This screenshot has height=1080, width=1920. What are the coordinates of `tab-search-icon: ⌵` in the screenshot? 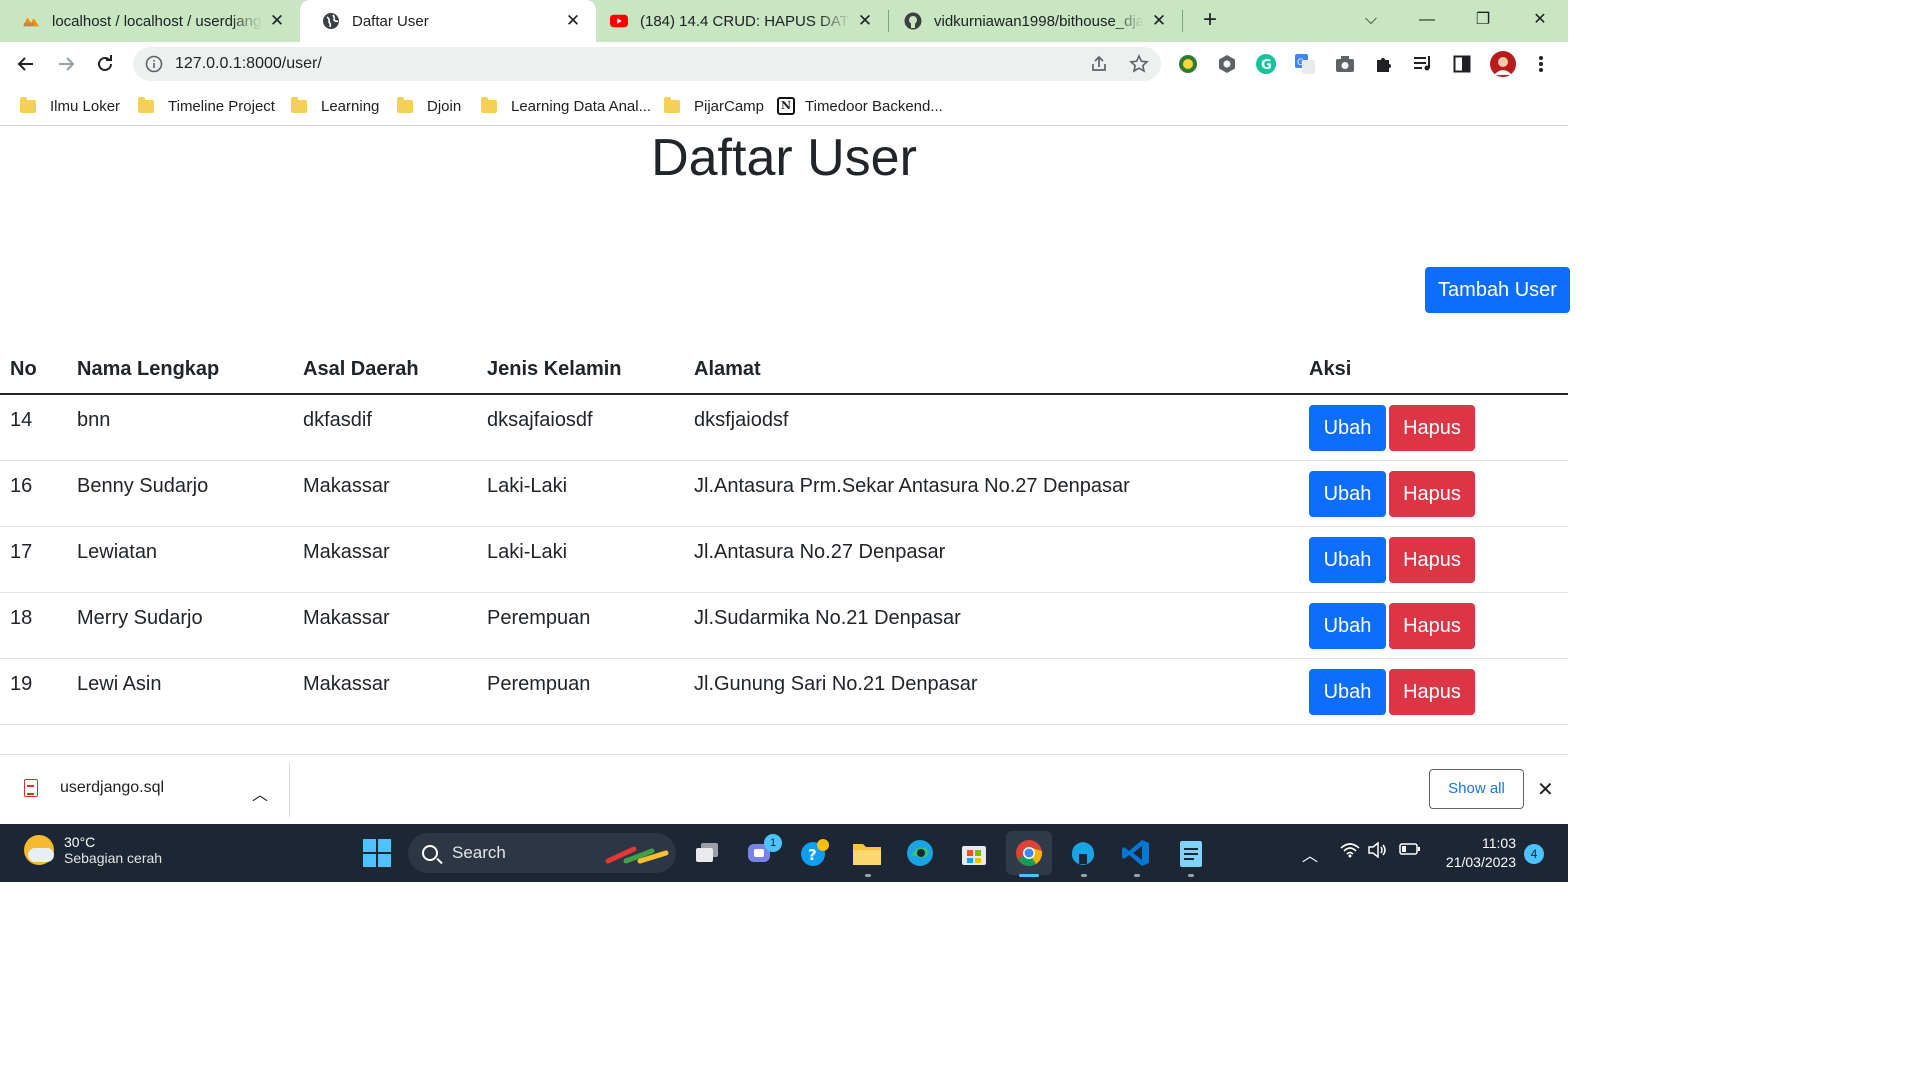 It's located at (1371, 20).